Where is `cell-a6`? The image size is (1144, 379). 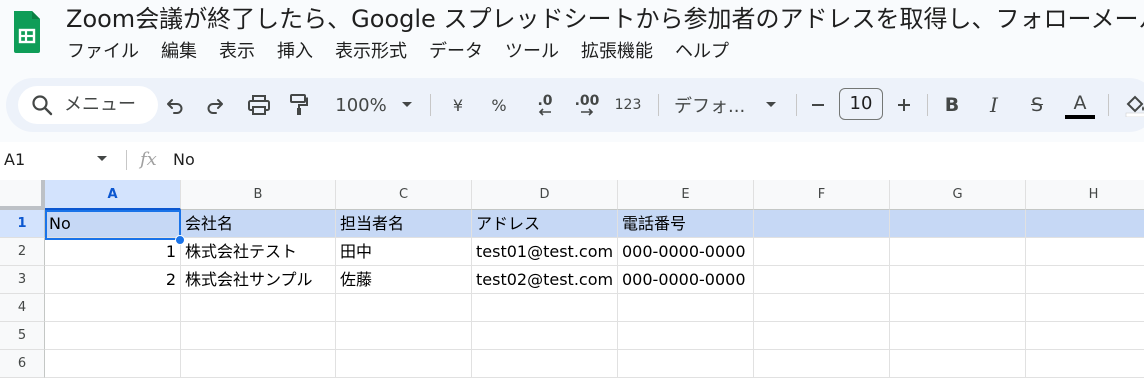
cell-a6 is located at coordinates (113, 364).